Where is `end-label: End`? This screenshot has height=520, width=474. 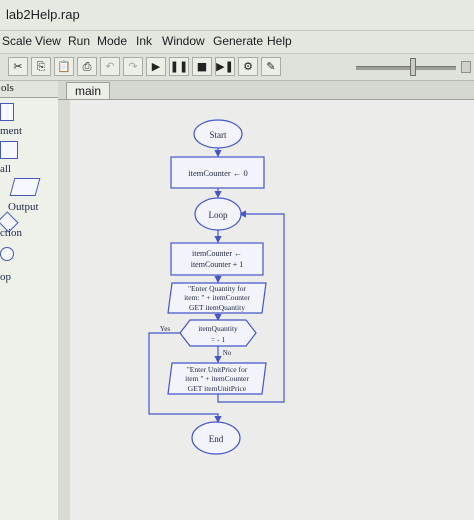
end-label: End is located at coordinates (216, 439).